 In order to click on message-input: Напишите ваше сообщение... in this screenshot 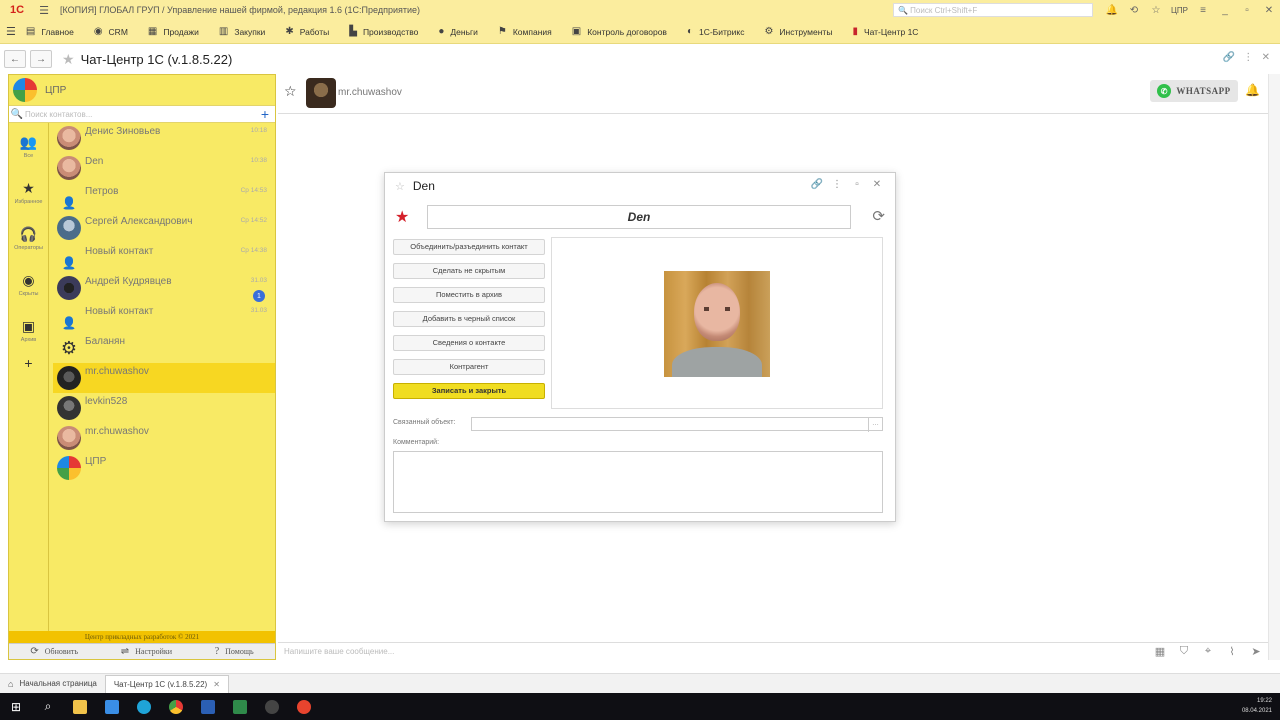, I will do `click(713, 651)`.